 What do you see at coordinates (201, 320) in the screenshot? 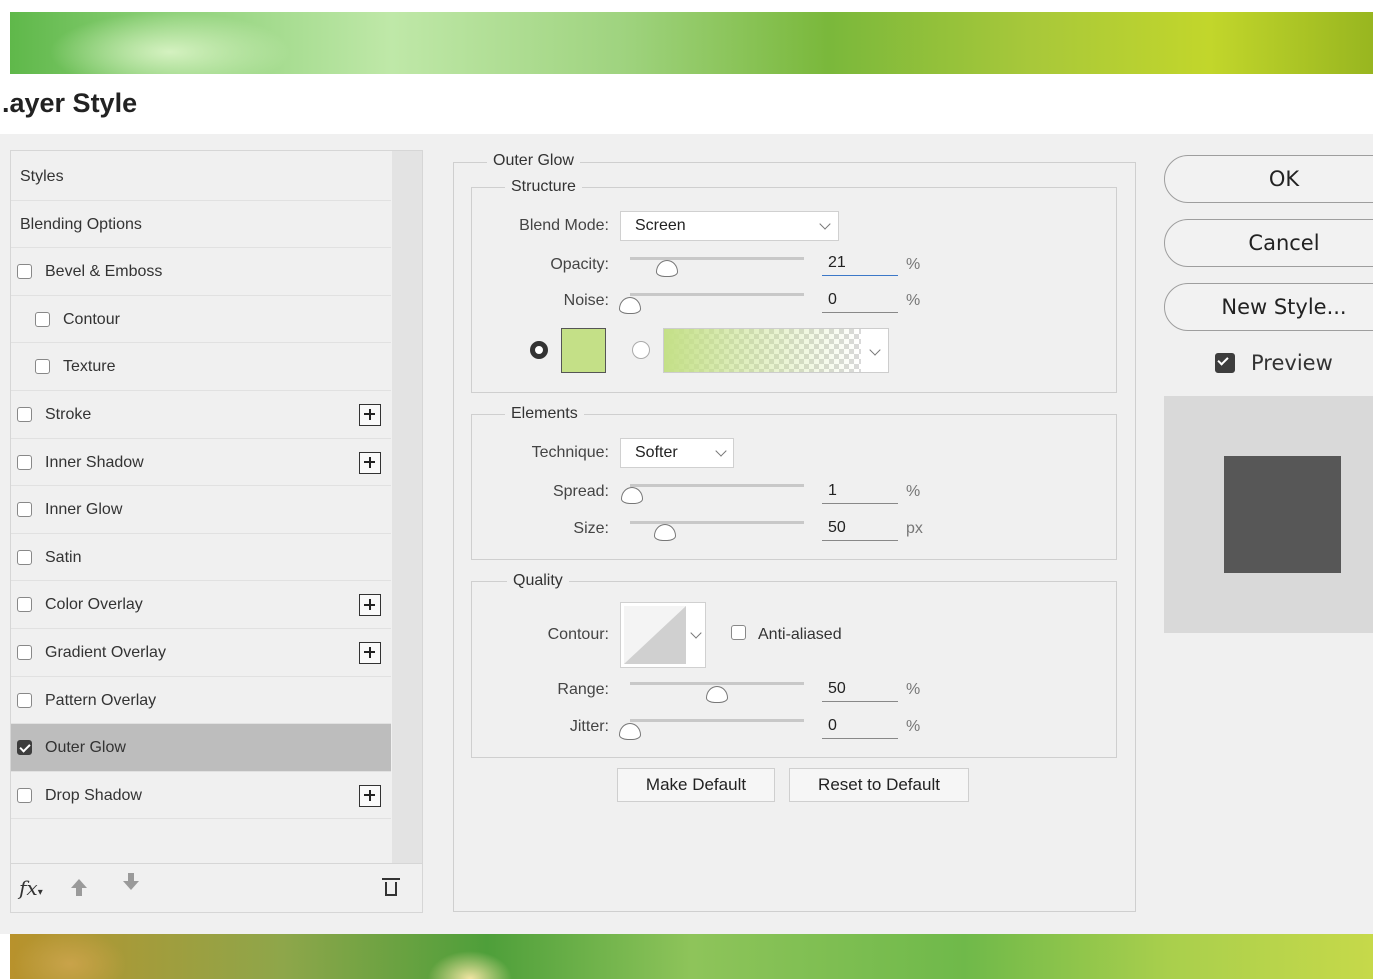
I see `style-item-contour: Contour` at bounding box center [201, 320].